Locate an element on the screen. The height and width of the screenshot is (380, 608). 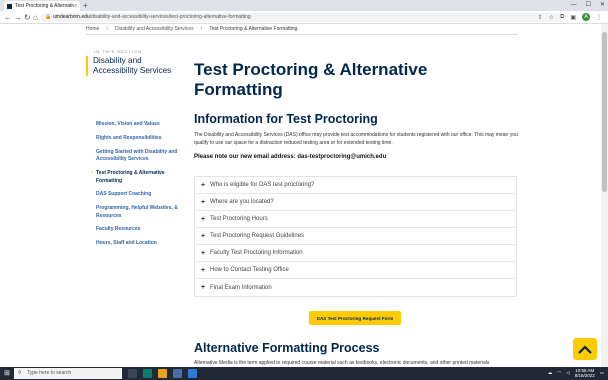
toolbar-right: ⇪ ☆ ⧉ ▣ A ⋮ is located at coordinates (570, 17).